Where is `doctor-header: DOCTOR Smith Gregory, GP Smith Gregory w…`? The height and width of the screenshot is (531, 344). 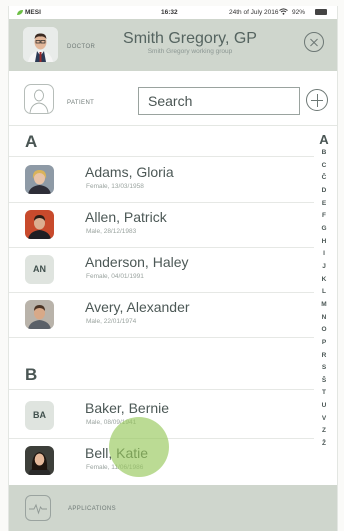 doctor-header: DOCTOR Smith Gregory, GP Smith Gregory w… is located at coordinates (173, 45).